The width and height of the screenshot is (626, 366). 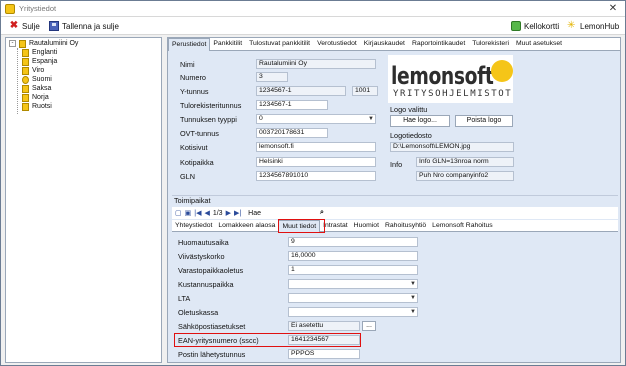 I want to click on subtab-yhteystiedot: Yhteystiedot, so click(x=193, y=225).